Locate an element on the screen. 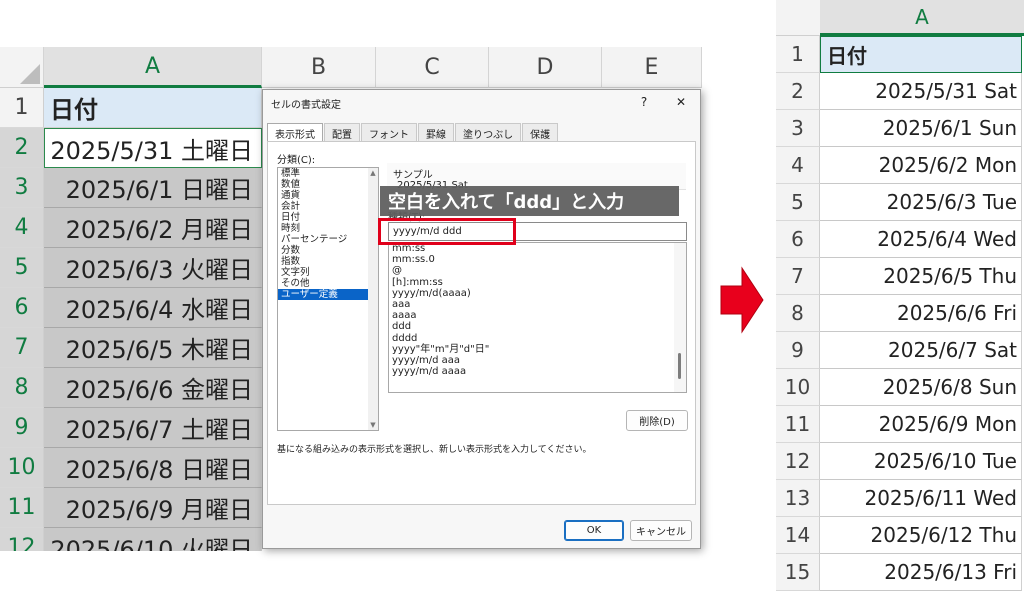 This screenshot has height=598, width=1024. cell-a7: 2025/6/5 木曜日 is located at coordinates (153, 348).